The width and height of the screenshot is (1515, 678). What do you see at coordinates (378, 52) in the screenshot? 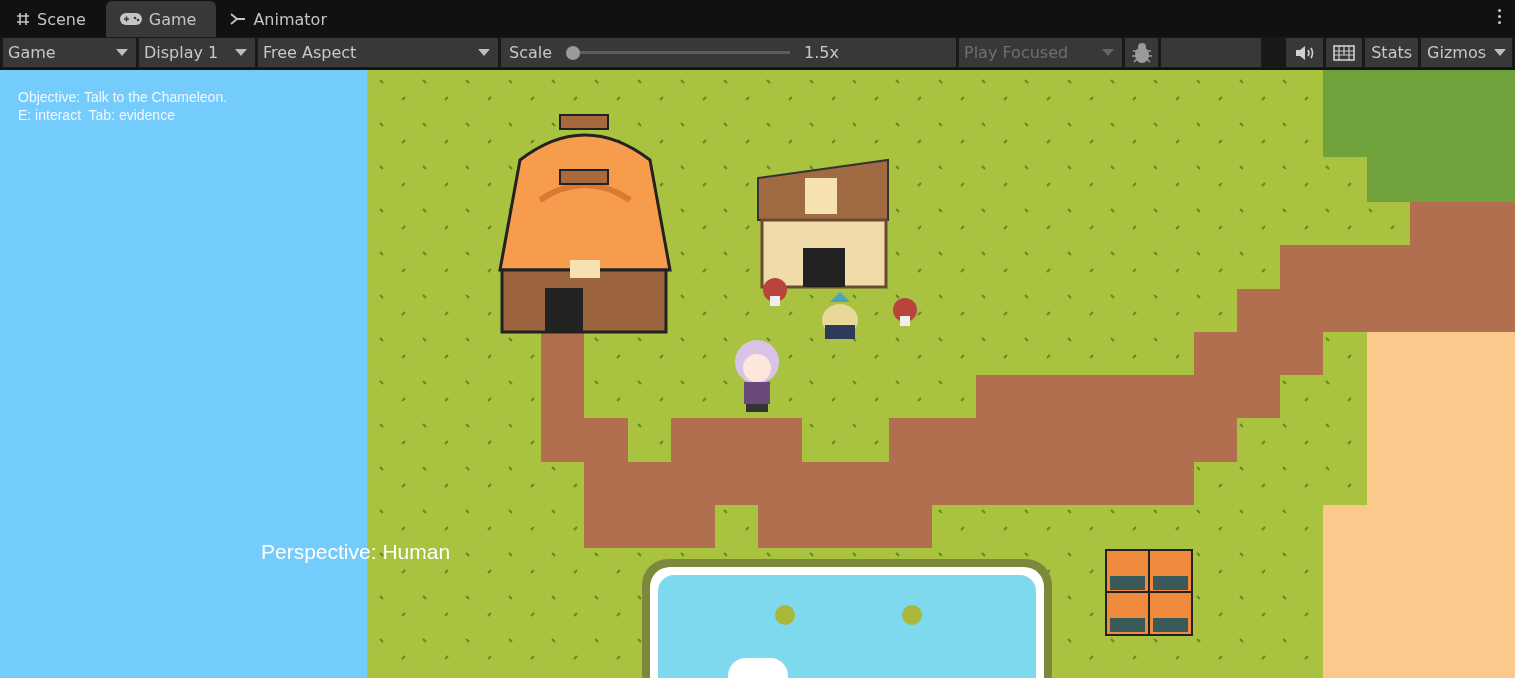
I see `aspect-dropdown: Free Aspect` at bounding box center [378, 52].